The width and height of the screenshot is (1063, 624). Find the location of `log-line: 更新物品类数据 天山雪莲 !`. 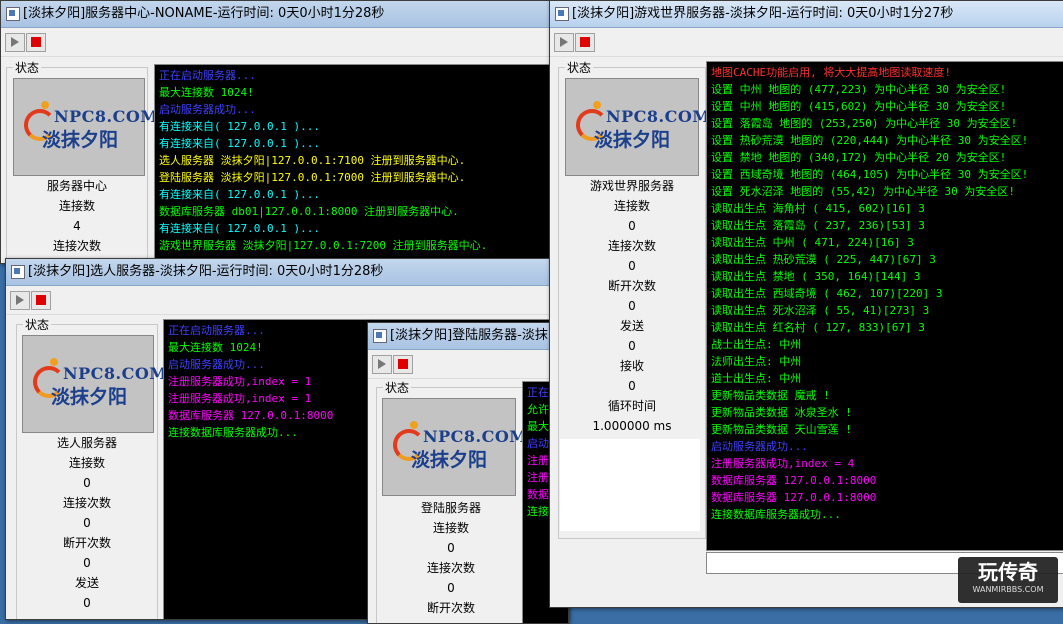

log-line: 更新物品类数据 天山雪莲 ! is located at coordinates (781, 429).